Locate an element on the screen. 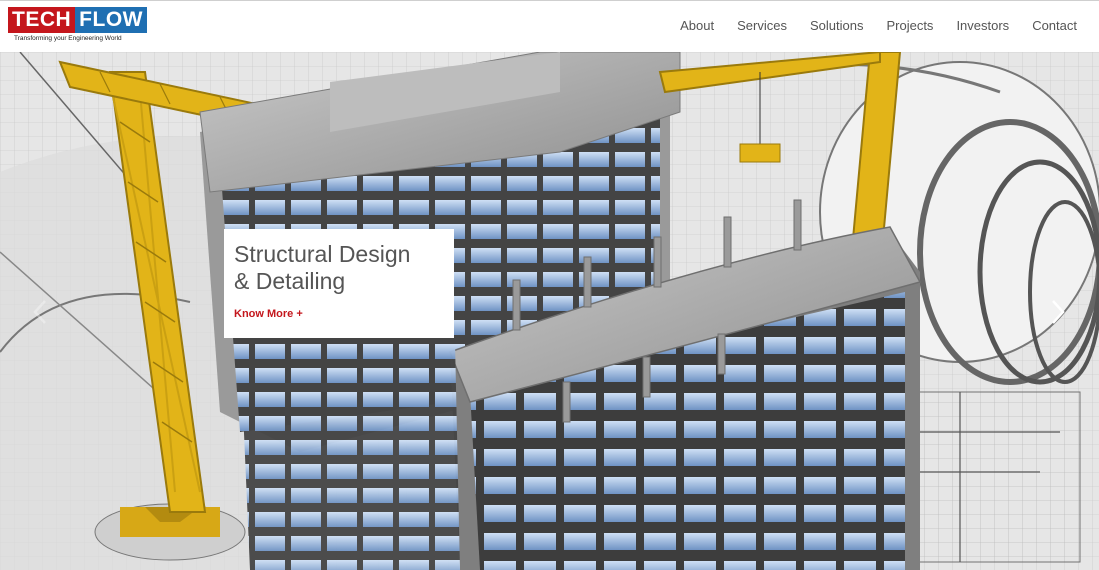  nav-item-solutions: Solutions is located at coordinates (836, 25).